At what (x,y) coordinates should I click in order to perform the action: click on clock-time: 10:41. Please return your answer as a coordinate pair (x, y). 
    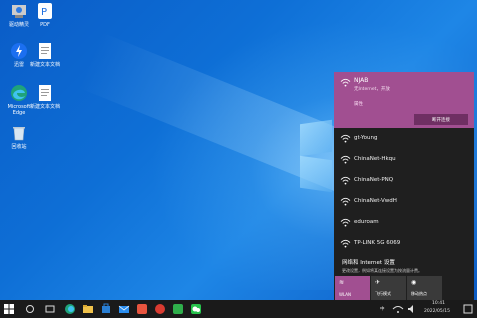
    Looking at the image, I should click on (438, 303).